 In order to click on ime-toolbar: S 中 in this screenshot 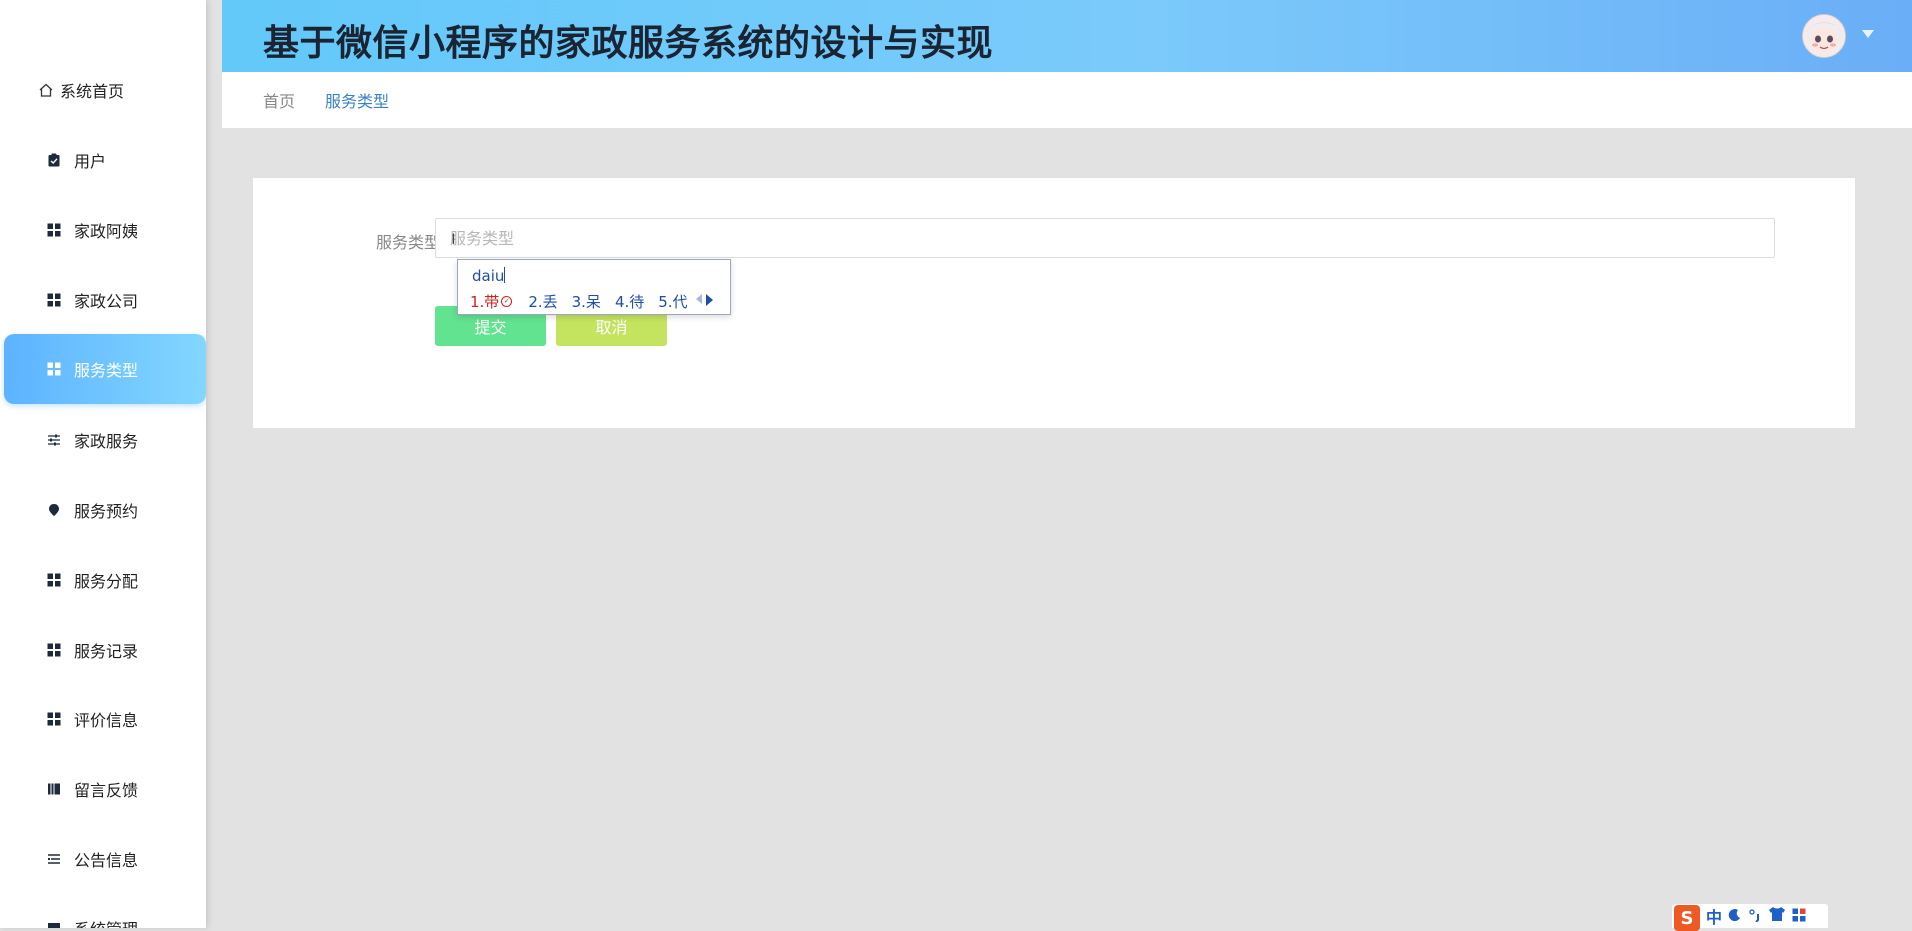, I will do `click(1750, 917)`.